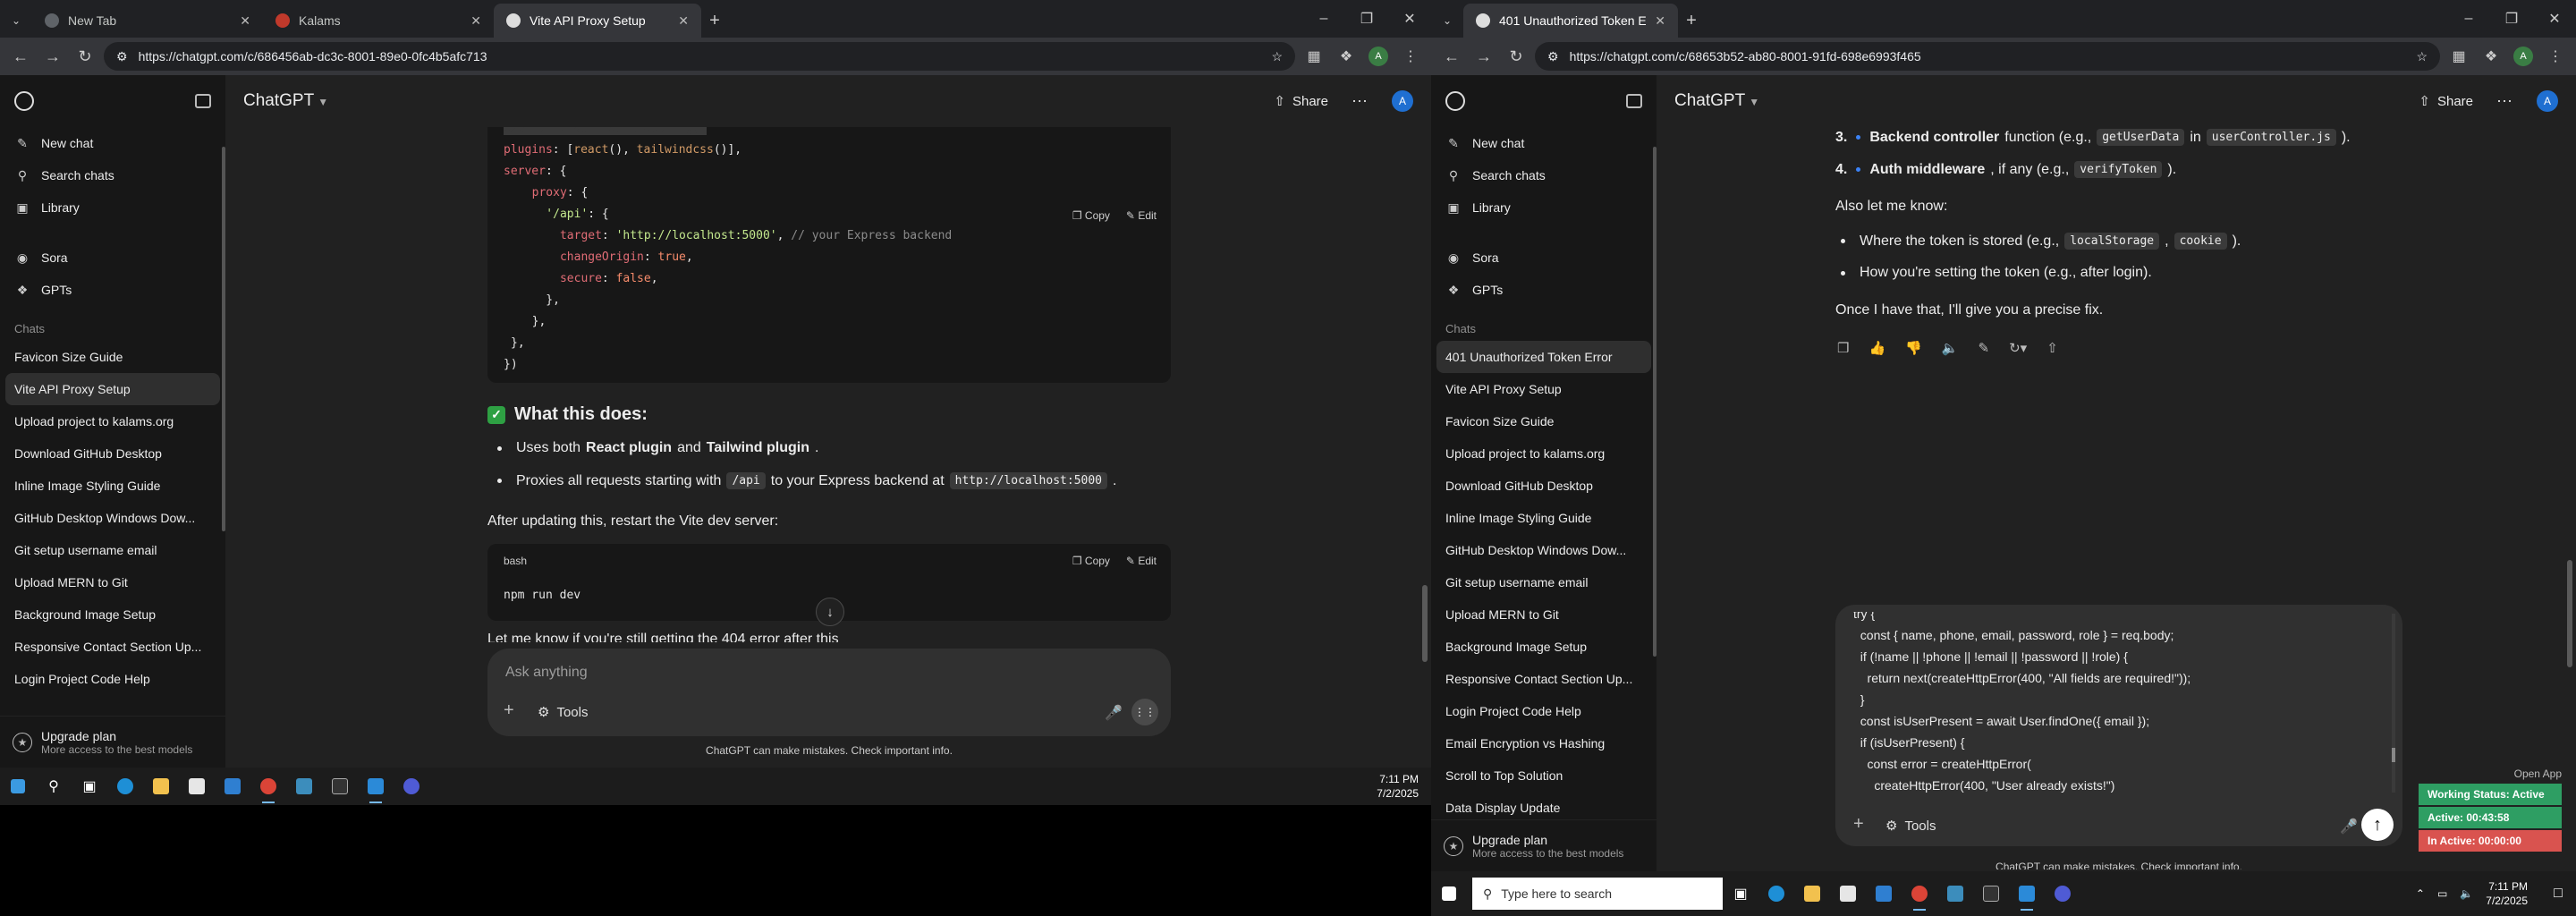 Image resolution: width=2576 pixels, height=916 pixels. I want to click on notification-icon: □, so click(2558, 894).